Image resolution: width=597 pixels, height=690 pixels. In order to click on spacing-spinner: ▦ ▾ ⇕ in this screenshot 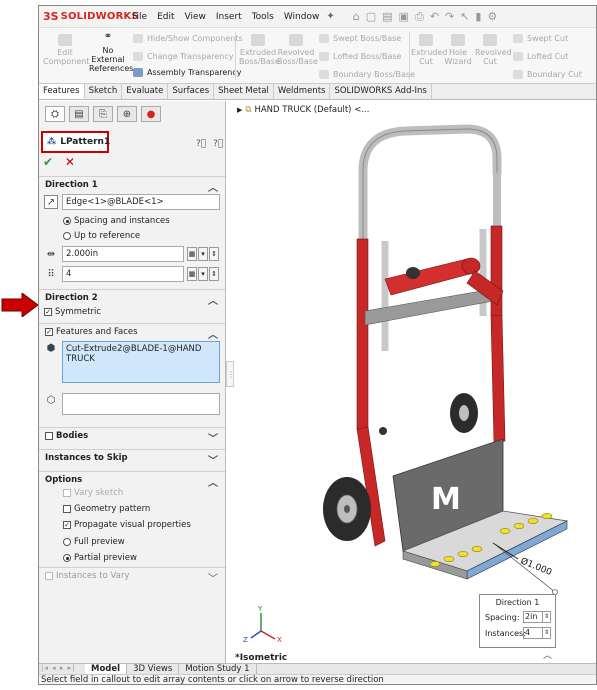, I will do `click(203, 254)`.